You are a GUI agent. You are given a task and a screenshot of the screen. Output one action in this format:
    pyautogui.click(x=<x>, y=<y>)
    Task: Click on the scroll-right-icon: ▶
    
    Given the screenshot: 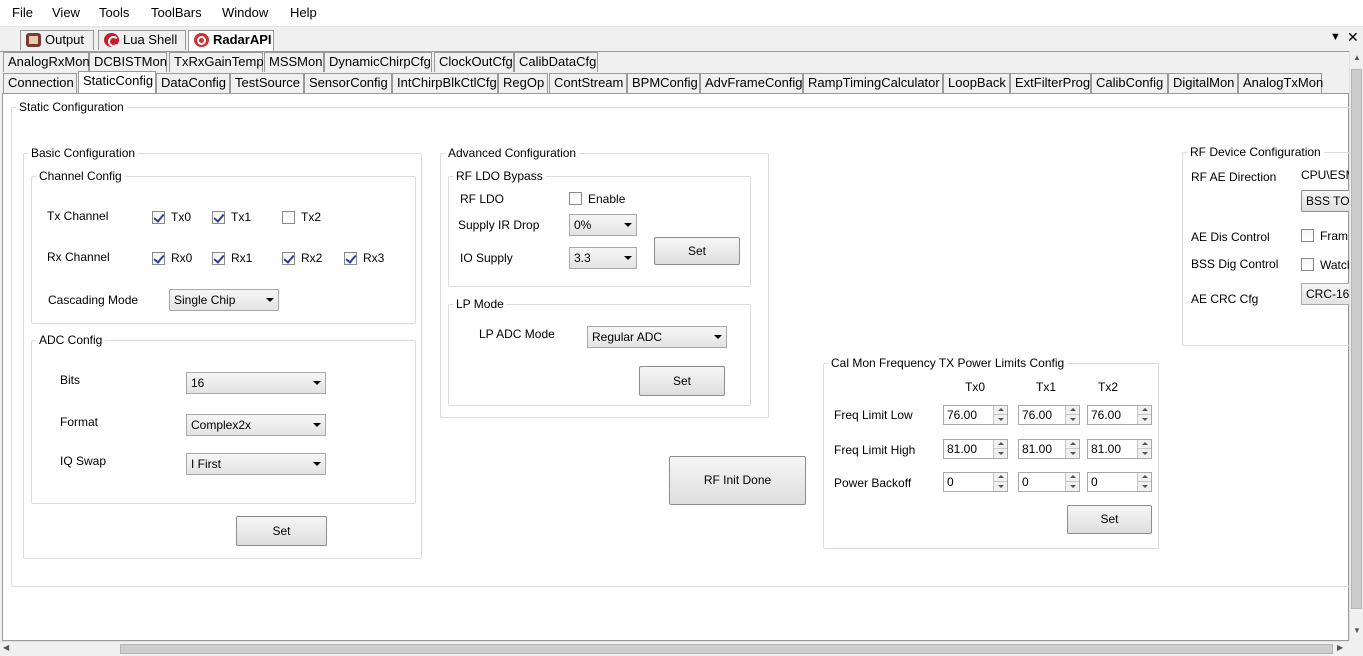 What is the action you would take?
    pyautogui.click(x=1340, y=647)
    